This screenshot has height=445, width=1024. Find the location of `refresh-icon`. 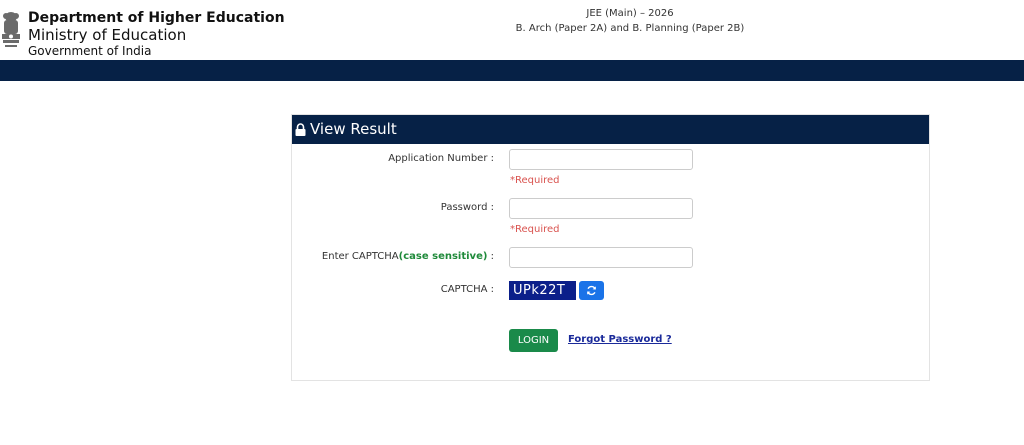

refresh-icon is located at coordinates (591, 290).